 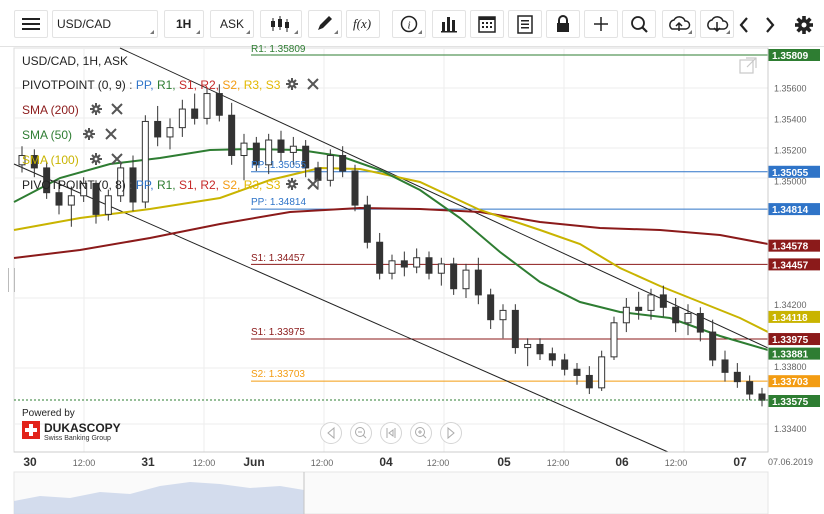 What do you see at coordinates (744, 25) in the screenshot?
I see `chevron-left-icon` at bounding box center [744, 25].